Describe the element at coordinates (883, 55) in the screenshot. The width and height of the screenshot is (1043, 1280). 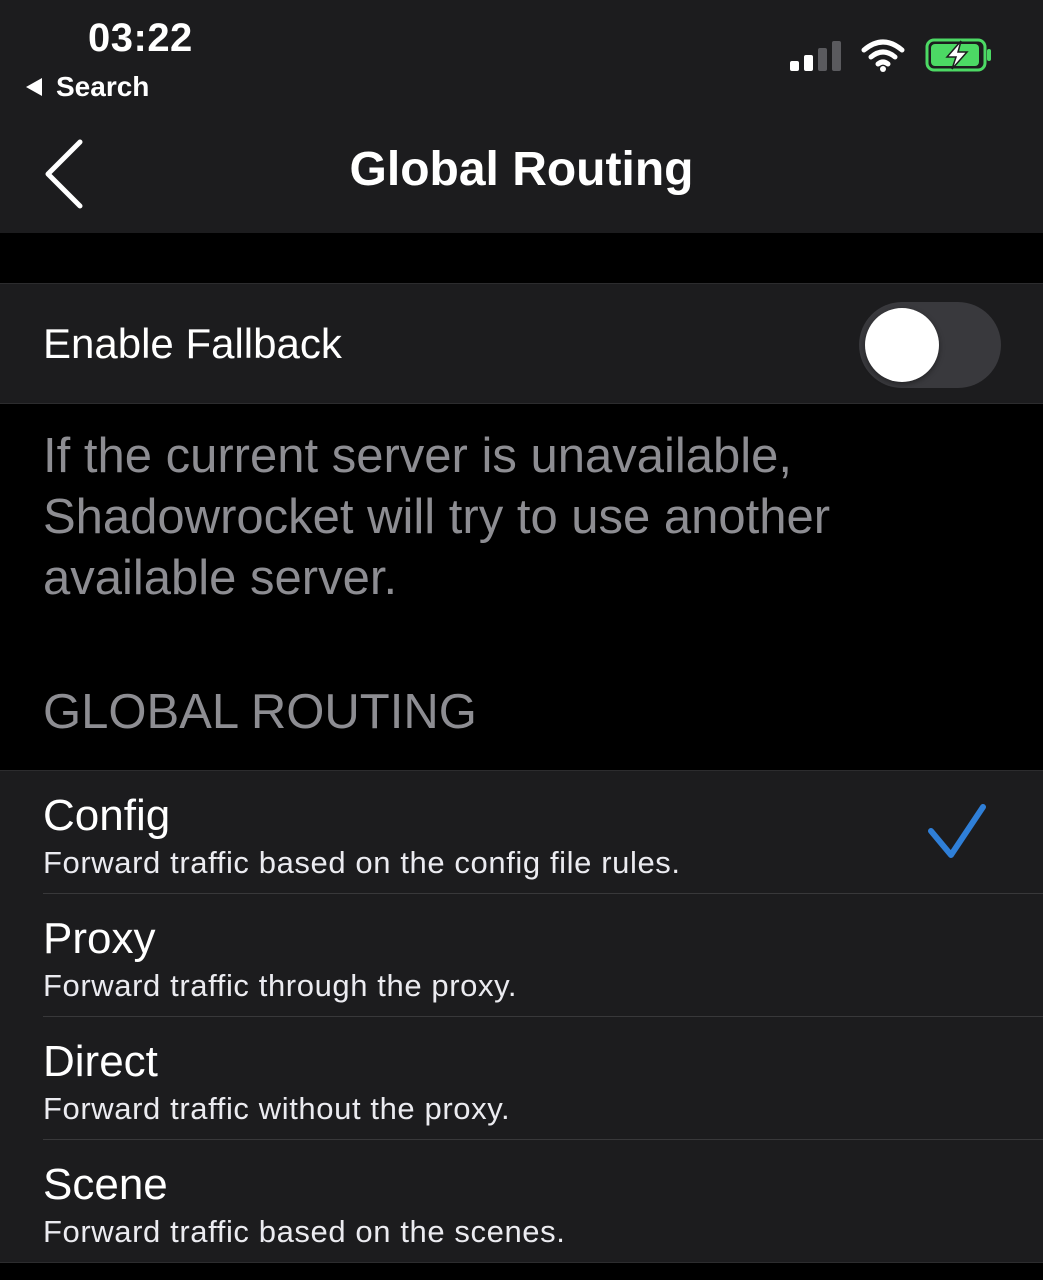
I see `wifi-icon` at that location.